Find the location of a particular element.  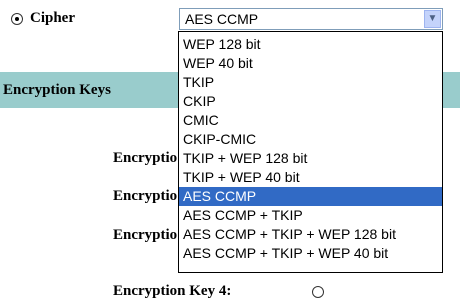

encryption-key-1-label: Encryptio is located at coordinates (145, 158).